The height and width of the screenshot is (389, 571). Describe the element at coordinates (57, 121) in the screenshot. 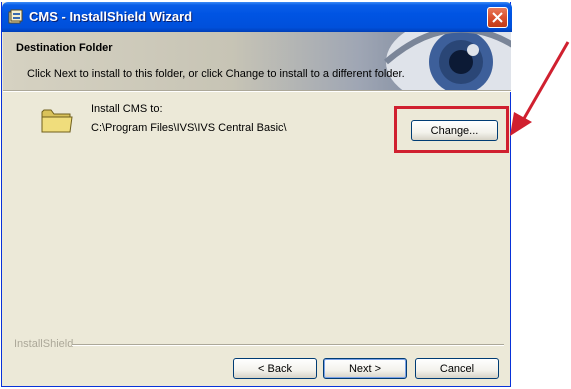

I see `folder-icon` at that location.